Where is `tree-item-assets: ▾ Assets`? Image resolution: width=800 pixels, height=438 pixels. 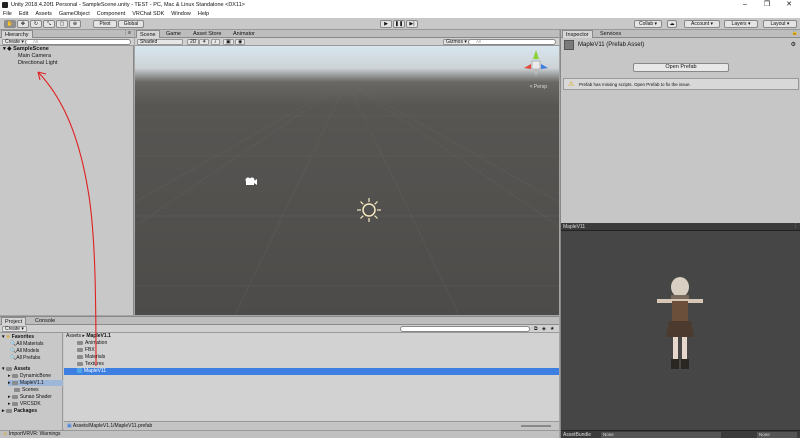 tree-item-assets: ▾ Assets is located at coordinates (16, 369).